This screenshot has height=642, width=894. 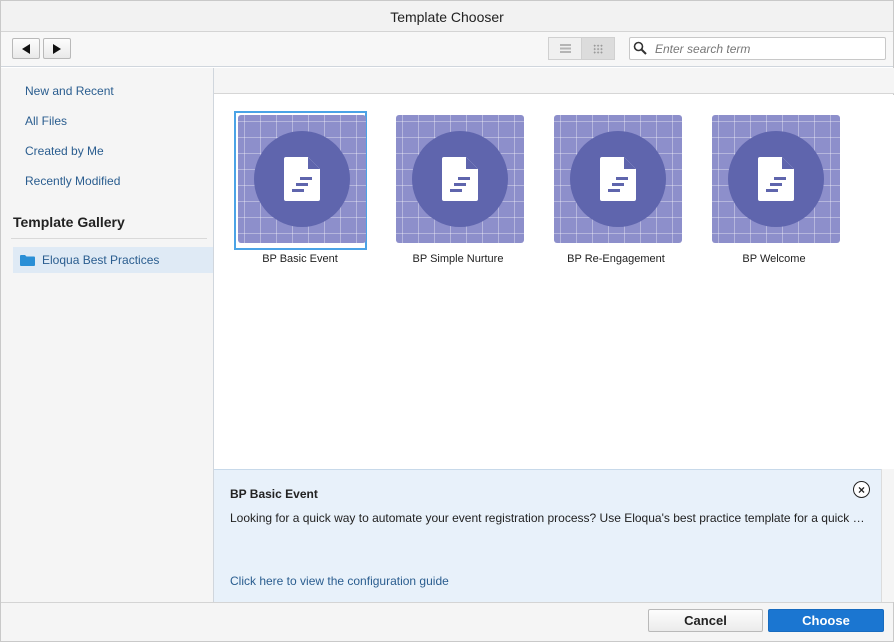 I want to click on gallery-item-label: Eloqua Best Practices, so click(x=101, y=260).